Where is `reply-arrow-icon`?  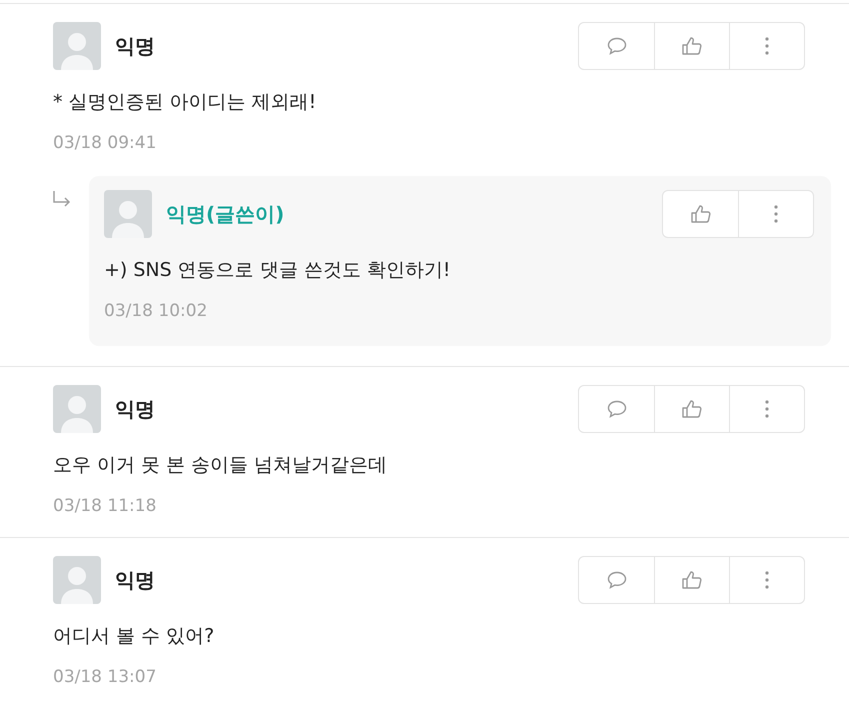 reply-arrow-icon is located at coordinates (62, 199).